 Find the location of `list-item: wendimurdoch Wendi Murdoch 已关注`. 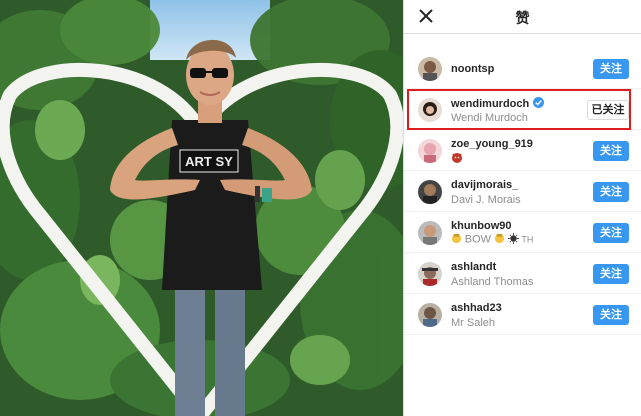

list-item: wendimurdoch Wendi Murdoch 已关注 is located at coordinates (522, 109).